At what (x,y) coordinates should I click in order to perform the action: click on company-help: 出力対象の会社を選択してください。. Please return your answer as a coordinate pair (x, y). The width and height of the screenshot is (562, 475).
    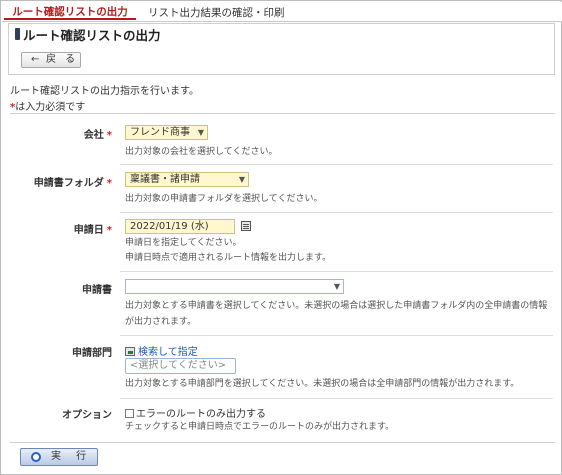
    Looking at the image, I should click on (201, 152).